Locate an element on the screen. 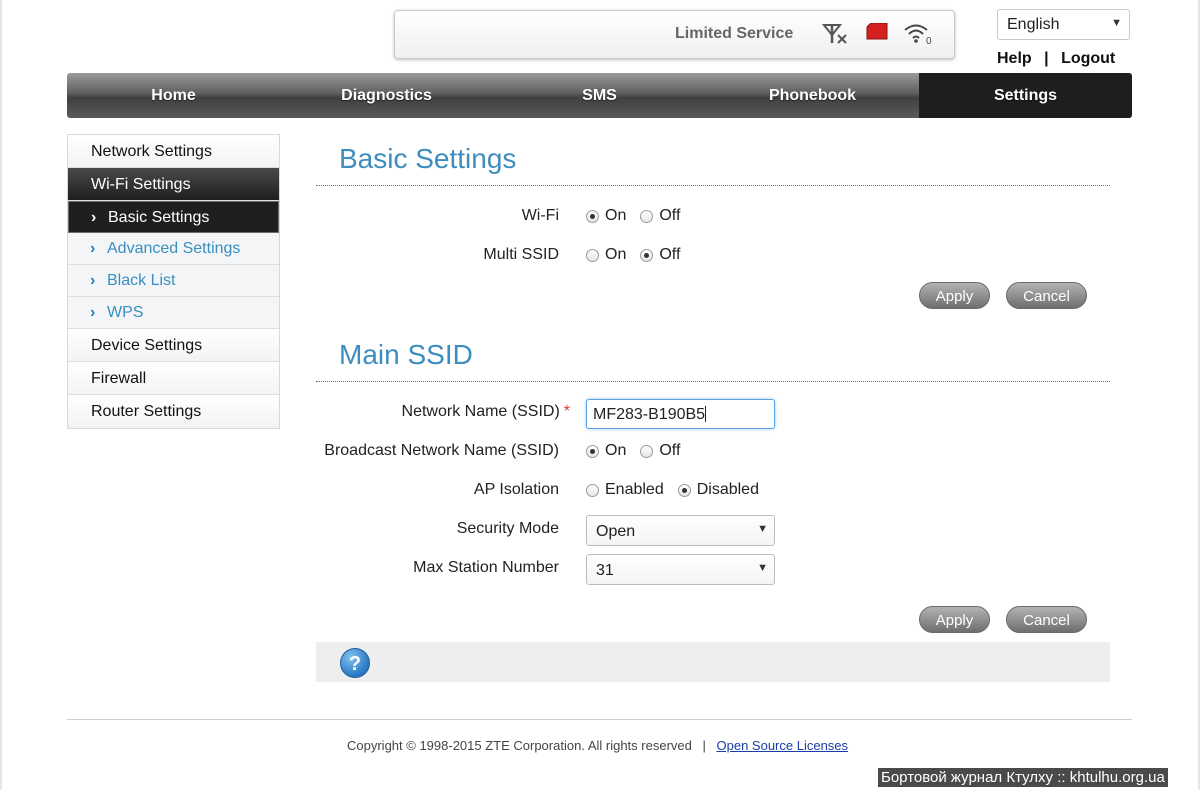 The height and width of the screenshot is (790, 1200). page-edge-left is located at coordinates (1, 395).